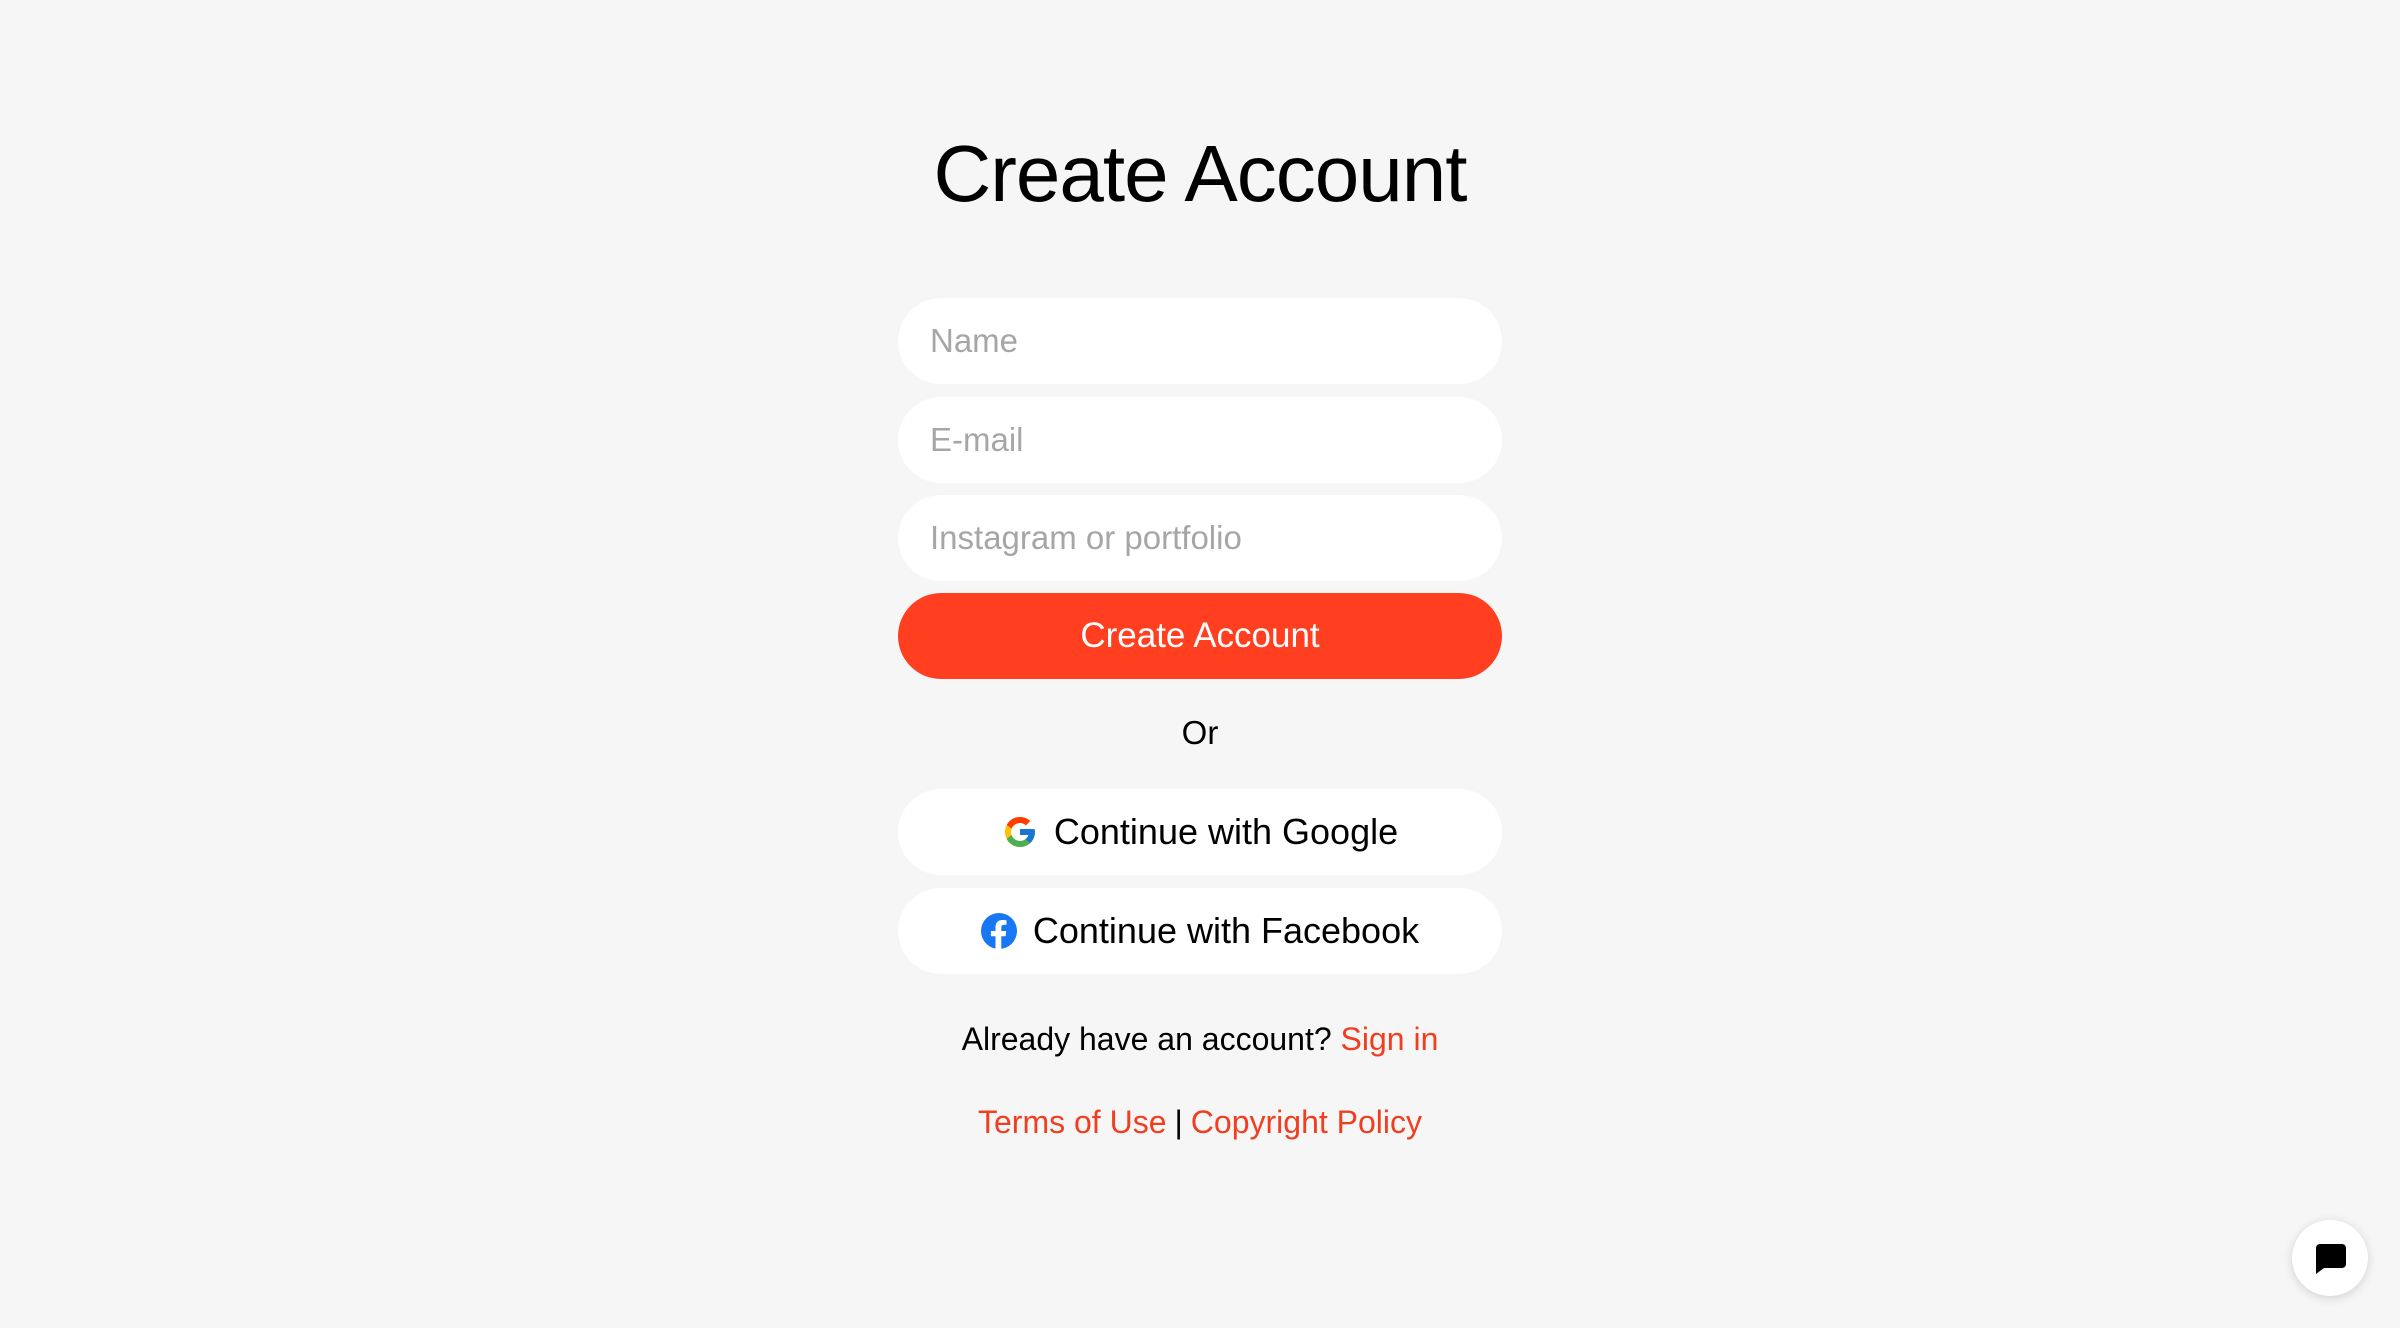 This screenshot has width=2400, height=1328. What do you see at coordinates (1072, 1122) in the screenshot?
I see `terms-of-use-link: Terms of Use` at bounding box center [1072, 1122].